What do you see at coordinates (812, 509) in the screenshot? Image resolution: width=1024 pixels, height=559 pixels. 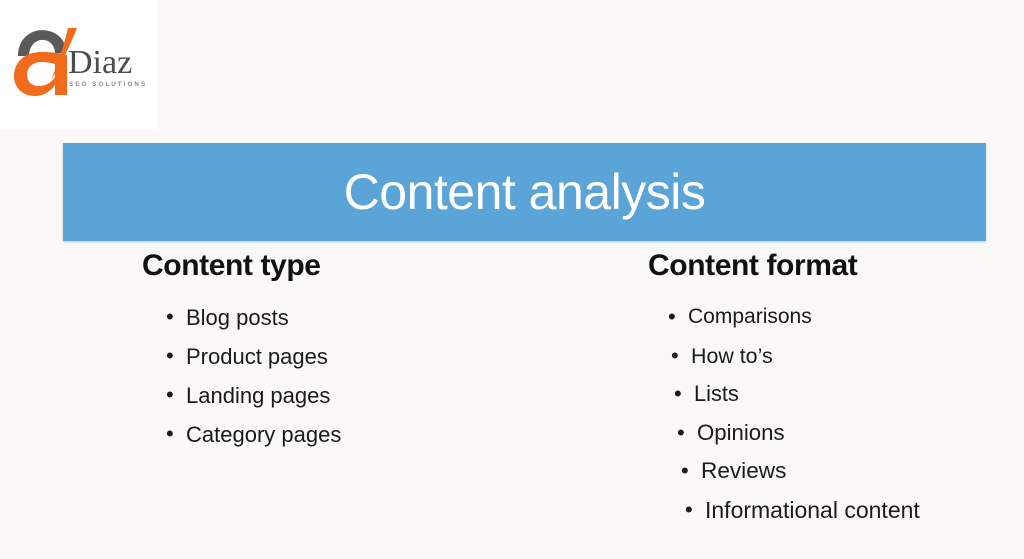 I see `list-item-label: Informational content` at bounding box center [812, 509].